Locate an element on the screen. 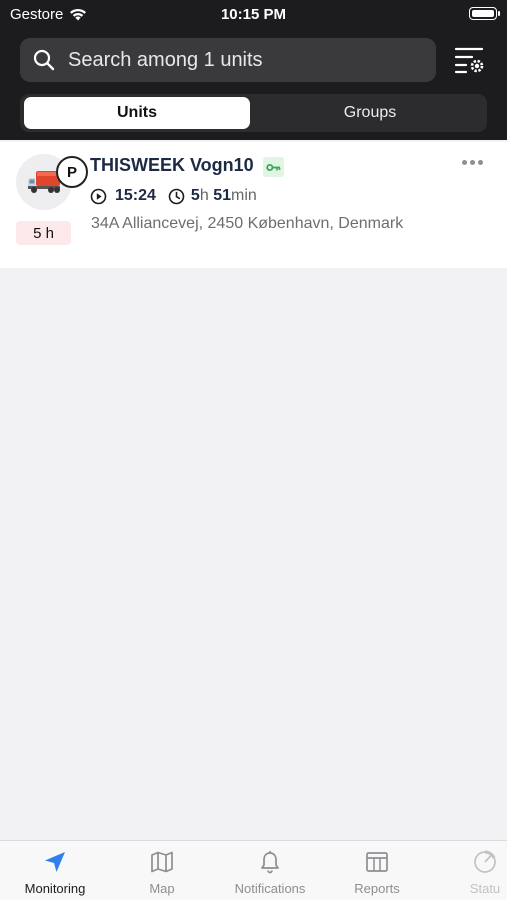 The width and height of the screenshot is (507, 900). more-options-button is located at coordinates (472, 162).